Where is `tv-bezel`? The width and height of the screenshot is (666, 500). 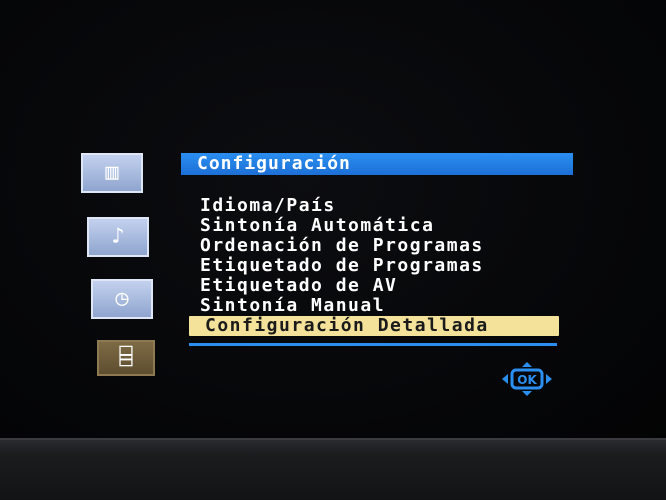 tv-bezel is located at coordinates (333, 470).